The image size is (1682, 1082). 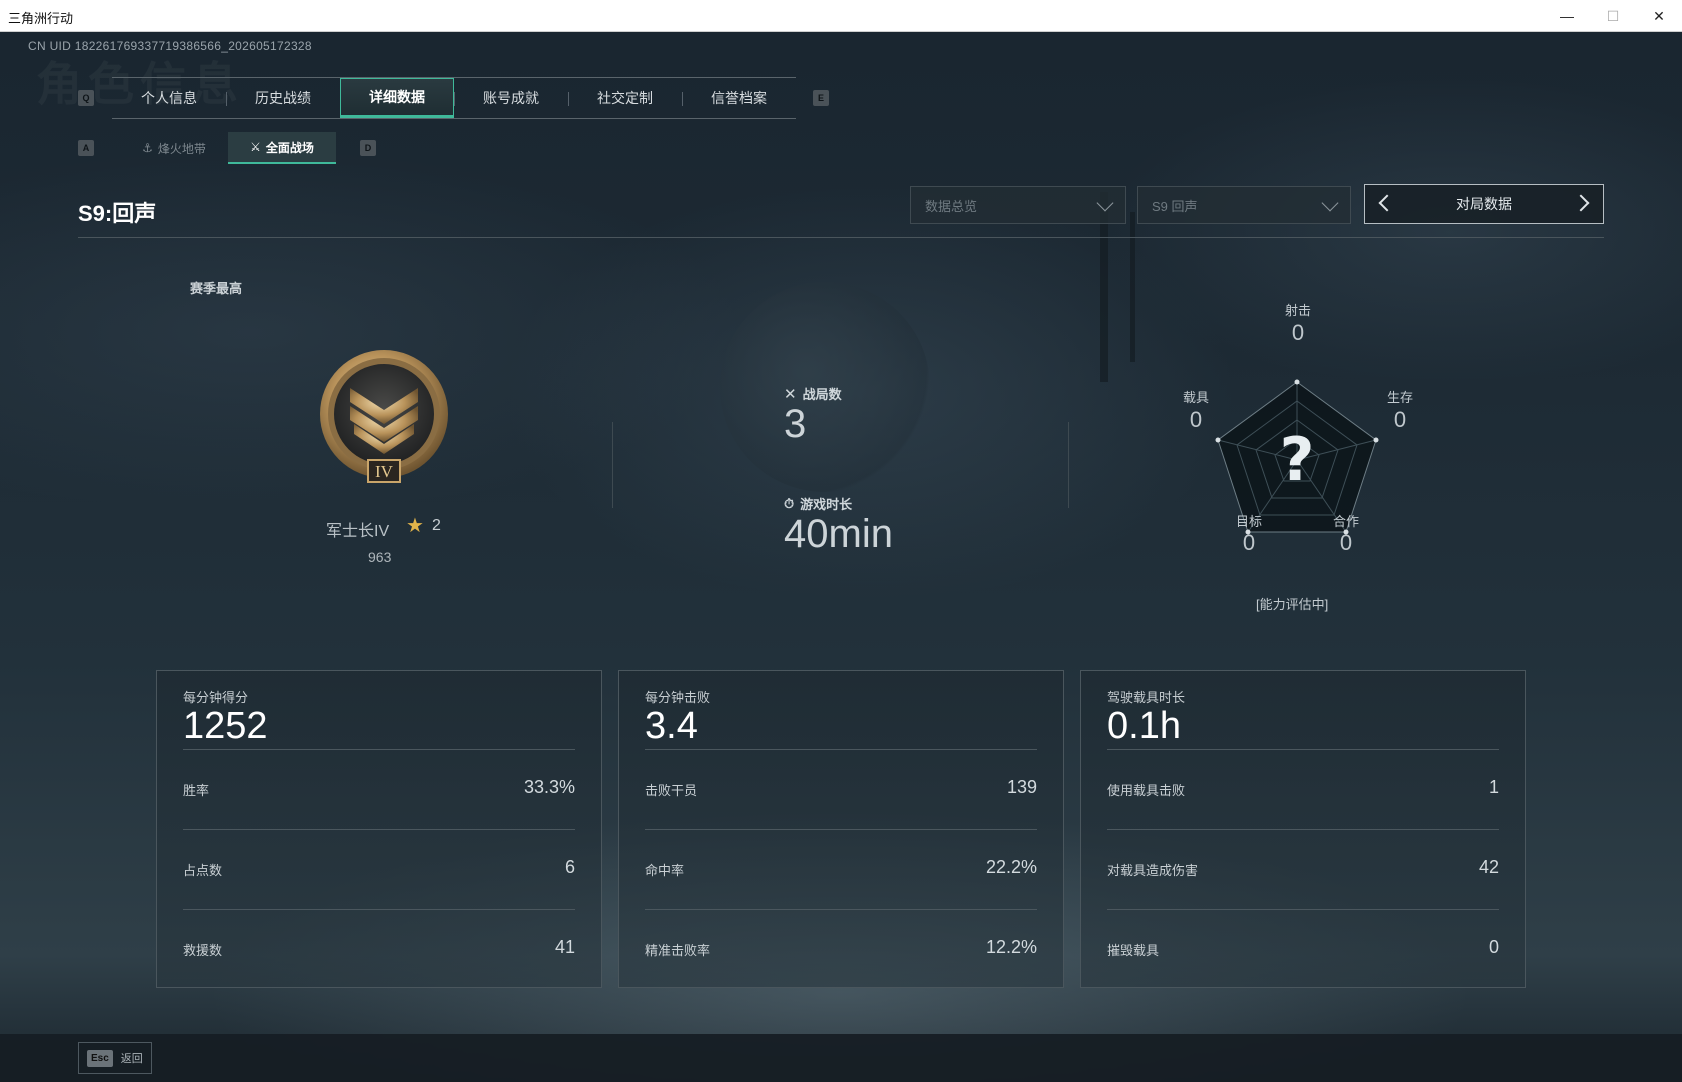 I want to click on season-title: S9:回声, so click(x=117, y=213).